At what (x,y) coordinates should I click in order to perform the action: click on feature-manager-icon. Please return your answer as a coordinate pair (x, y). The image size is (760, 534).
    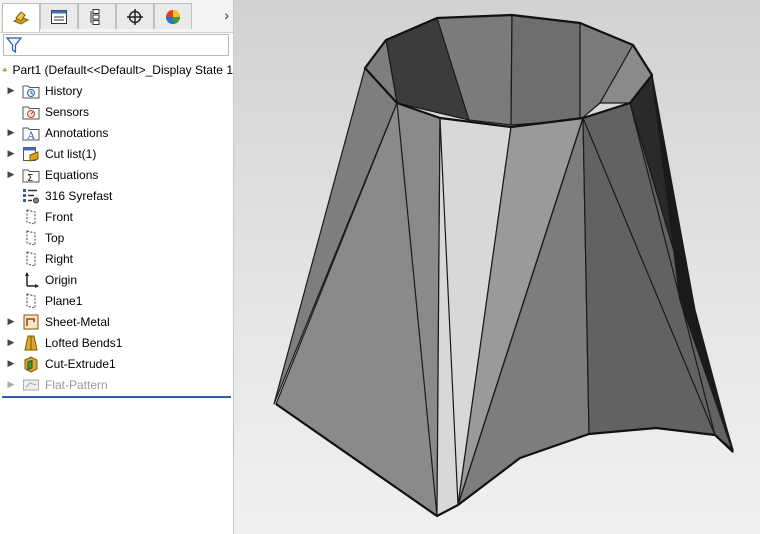
    Looking at the image, I should click on (21, 18).